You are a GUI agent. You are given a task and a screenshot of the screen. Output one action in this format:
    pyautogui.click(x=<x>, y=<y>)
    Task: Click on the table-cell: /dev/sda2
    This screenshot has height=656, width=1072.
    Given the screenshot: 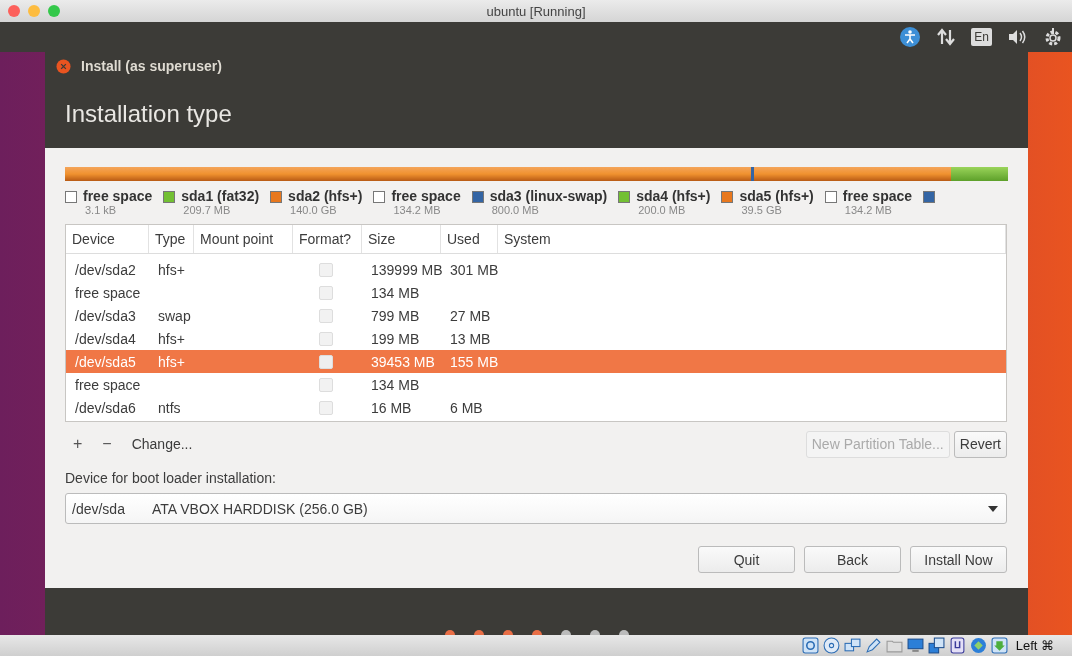 What is the action you would take?
    pyautogui.click(x=105, y=269)
    